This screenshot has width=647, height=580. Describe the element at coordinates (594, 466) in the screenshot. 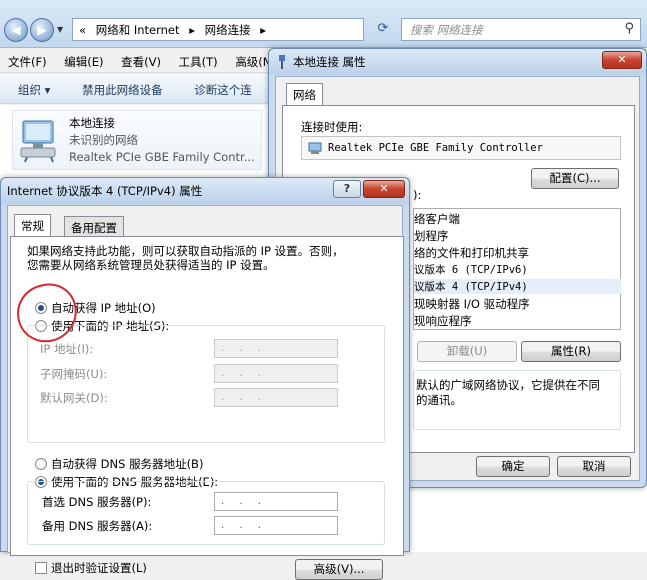

I see `cancel-button: 取消` at that location.